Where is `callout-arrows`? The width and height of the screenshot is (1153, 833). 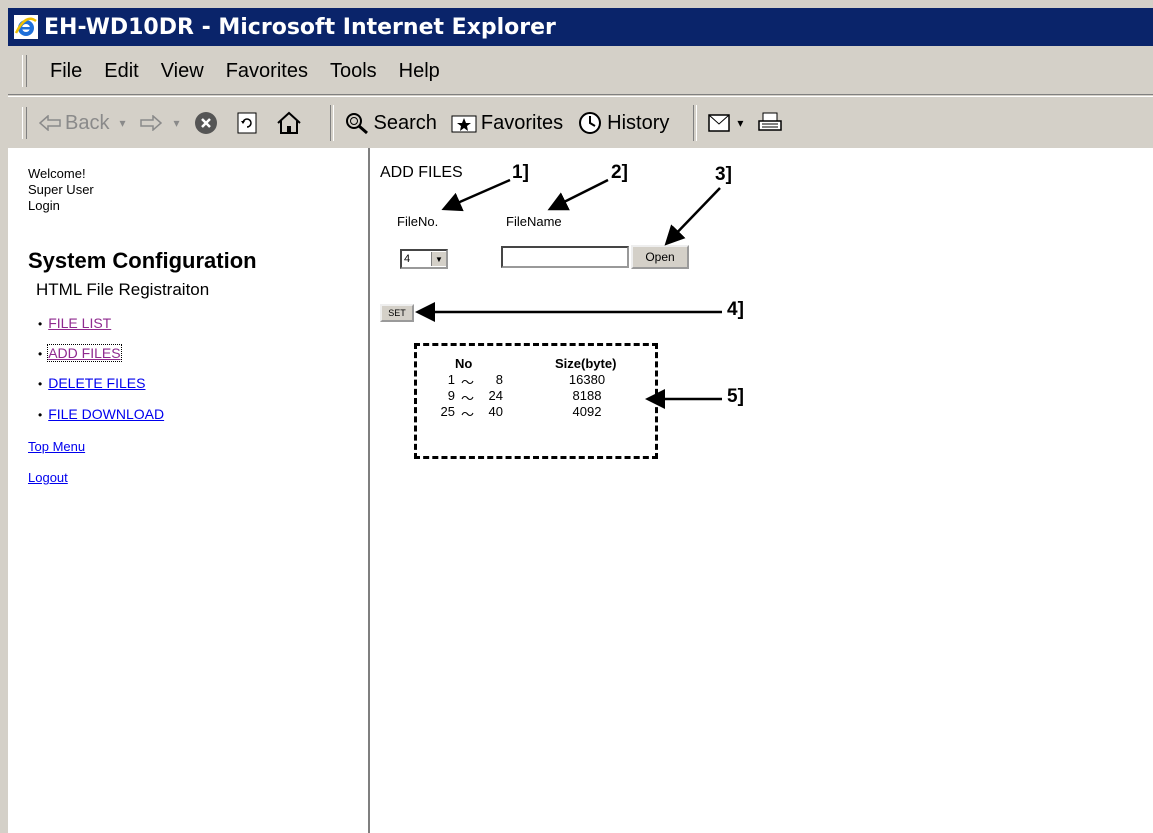
callout-arrows is located at coordinates (568, 293).